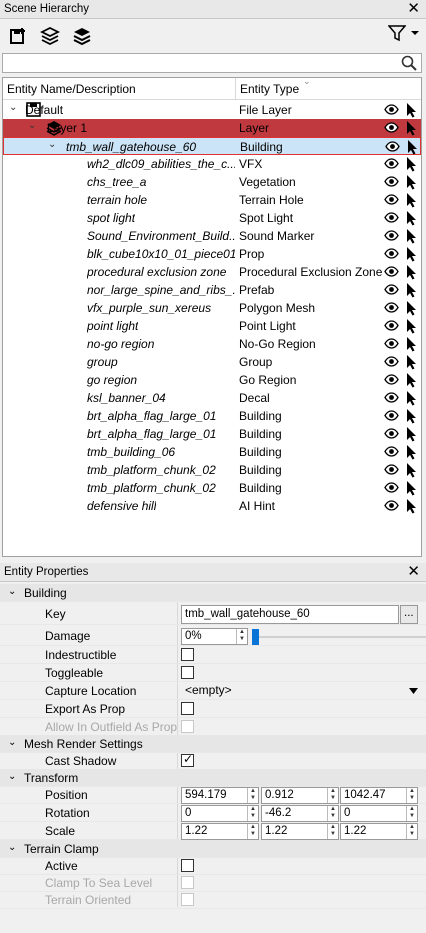 The image size is (426, 933). Describe the element at coordinates (213, 778) in the screenshot. I see `section-transform: ⌄ Transform` at that location.